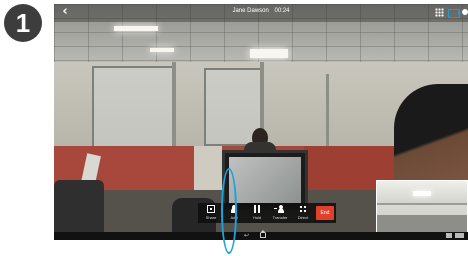 The width and height of the screenshot is (468, 256). I want to click on share-label: Share, so click(211, 217).